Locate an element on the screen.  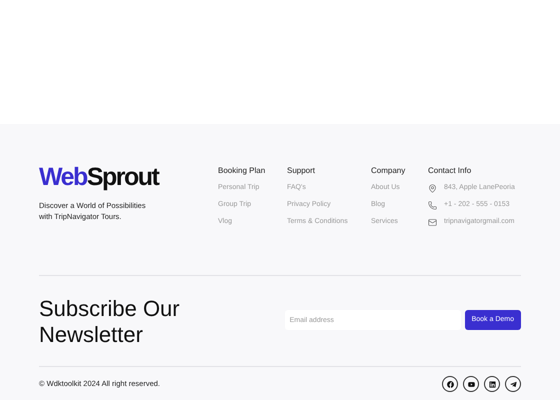
column-heading: Booking Plan is located at coordinates (242, 171).